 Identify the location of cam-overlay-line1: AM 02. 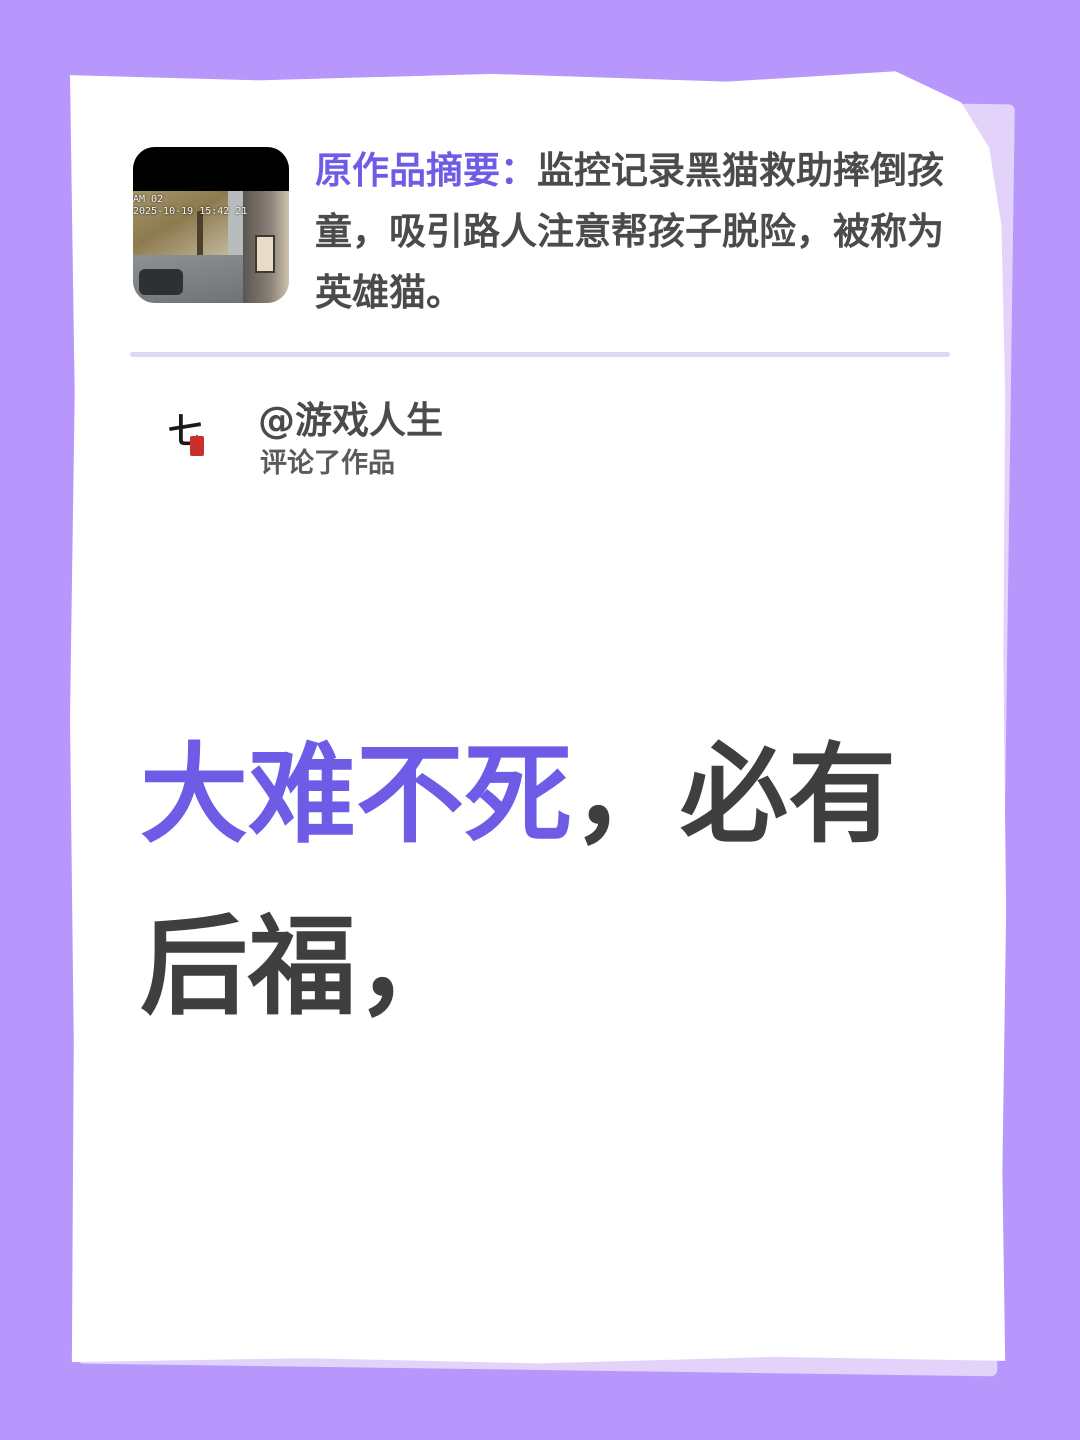
(148, 199).